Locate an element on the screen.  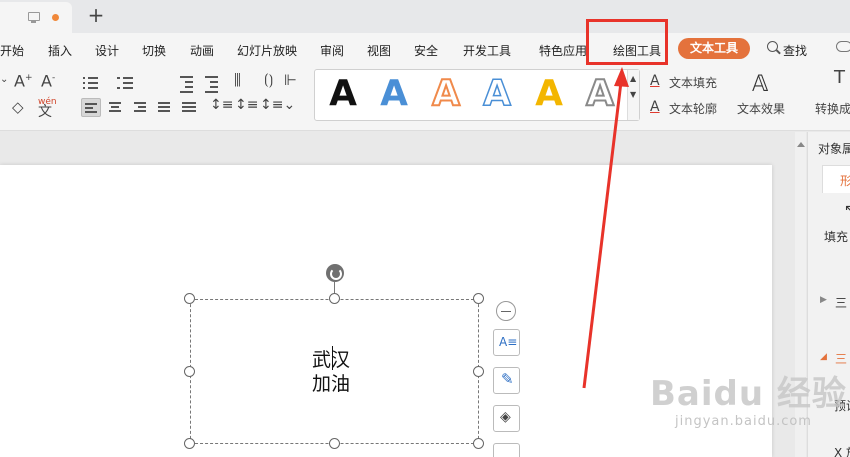
paragraph-spacing-icon: ↕≡ is located at coordinates (246, 105).